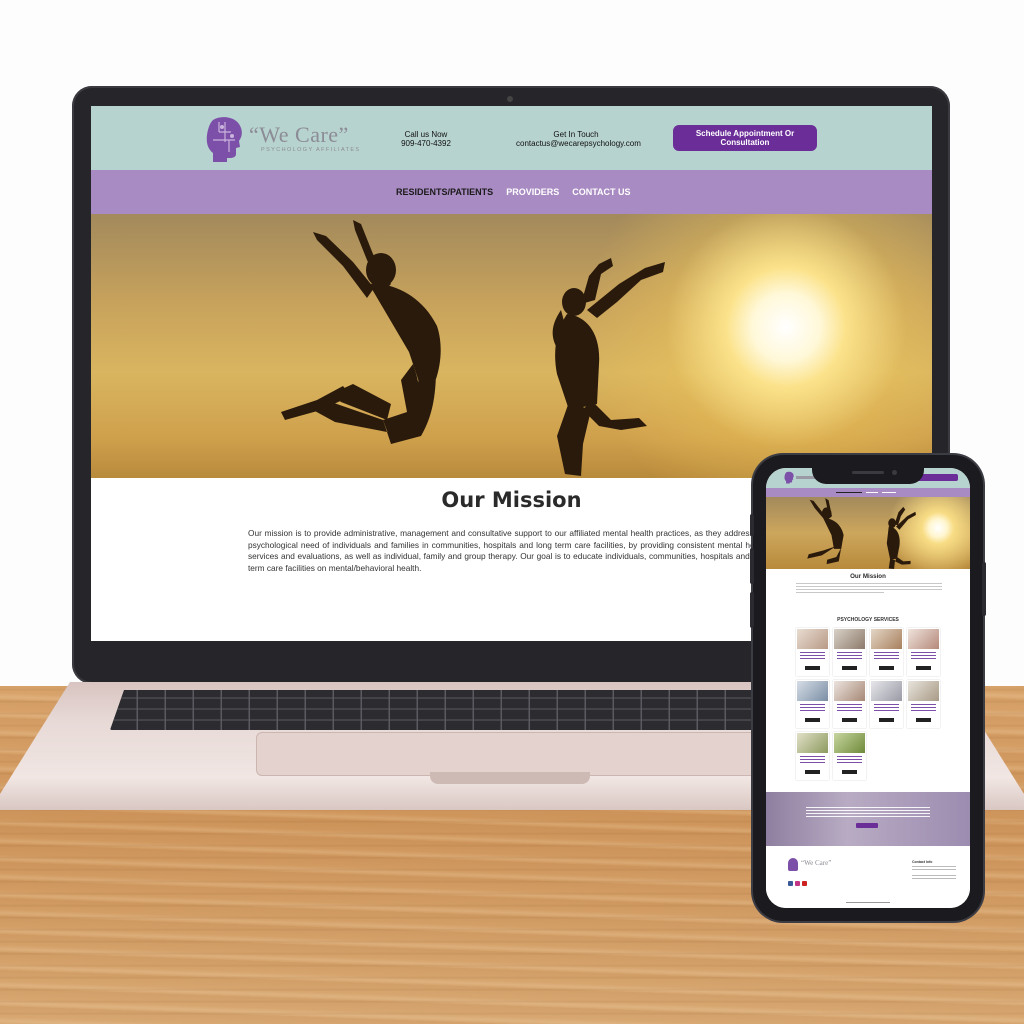 This screenshot has width=1024, height=1024. I want to click on phone-power-button, so click(984, 589).